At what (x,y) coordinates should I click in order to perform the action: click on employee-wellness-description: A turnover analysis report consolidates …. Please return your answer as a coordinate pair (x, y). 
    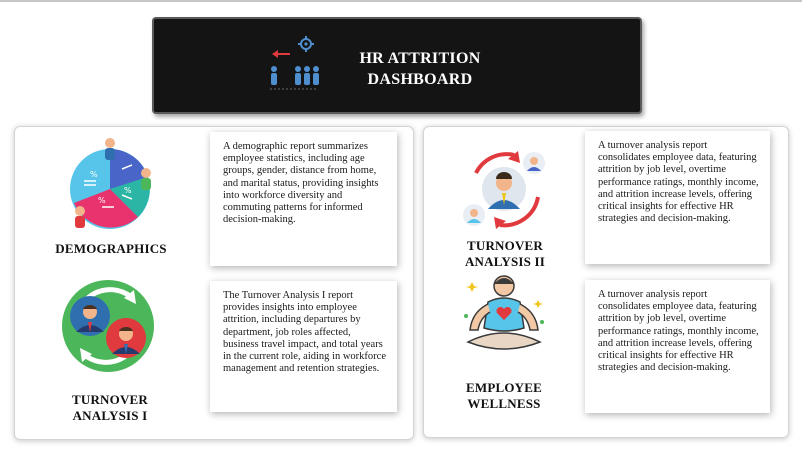
    Looking at the image, I should click on (677, 346).